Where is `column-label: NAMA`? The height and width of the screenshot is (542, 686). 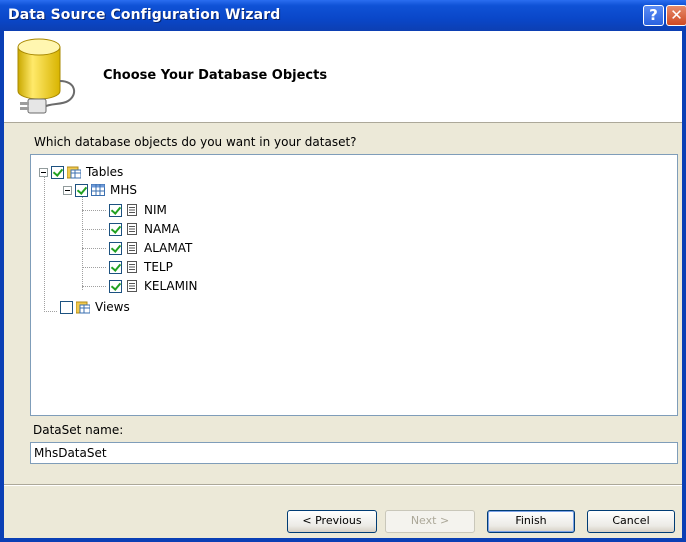
column-label: NAMA is located at coordinates (162, 229).